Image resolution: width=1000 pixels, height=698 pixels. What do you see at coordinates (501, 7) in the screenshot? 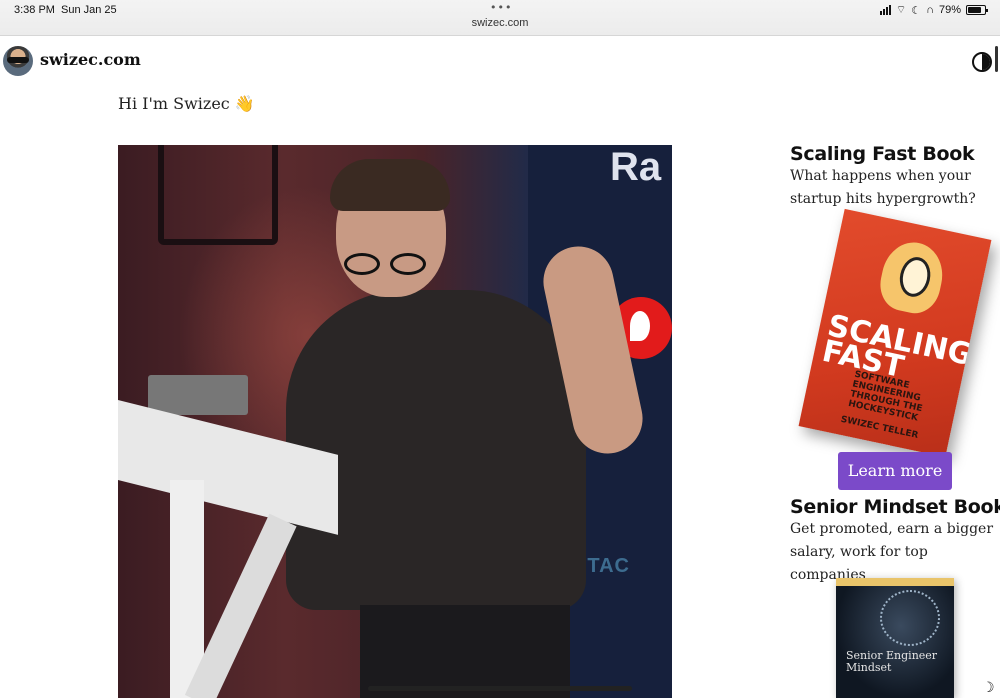
I see `multitasking-dots-icon: •••` at bounding box center [501, 7].